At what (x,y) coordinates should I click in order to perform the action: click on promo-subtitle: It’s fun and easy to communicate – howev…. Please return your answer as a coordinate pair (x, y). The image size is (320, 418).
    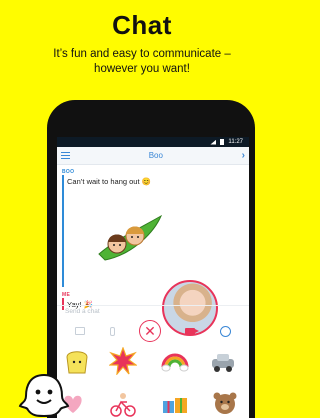
    Looking at the image, I should click on (142, 62).